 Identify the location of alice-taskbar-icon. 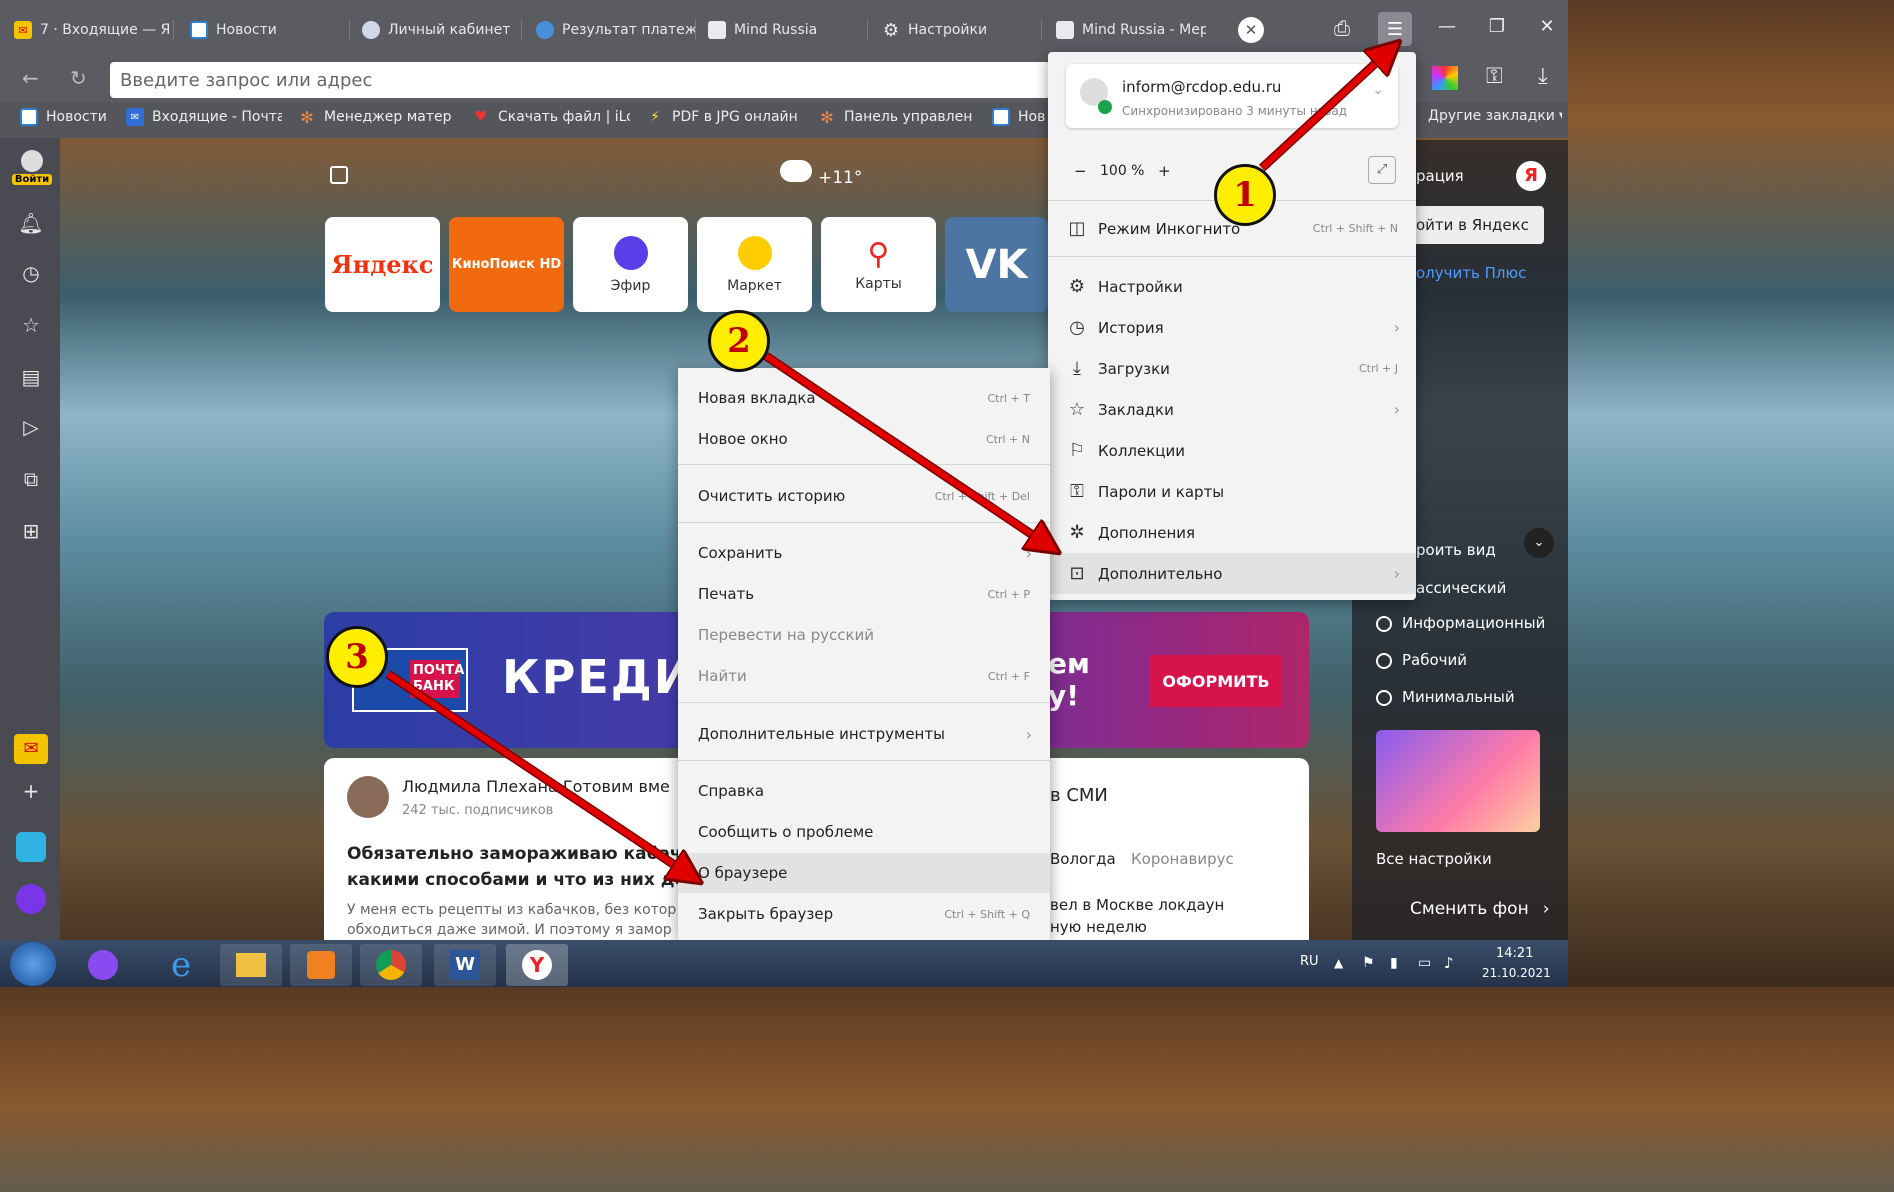
(103, 965).